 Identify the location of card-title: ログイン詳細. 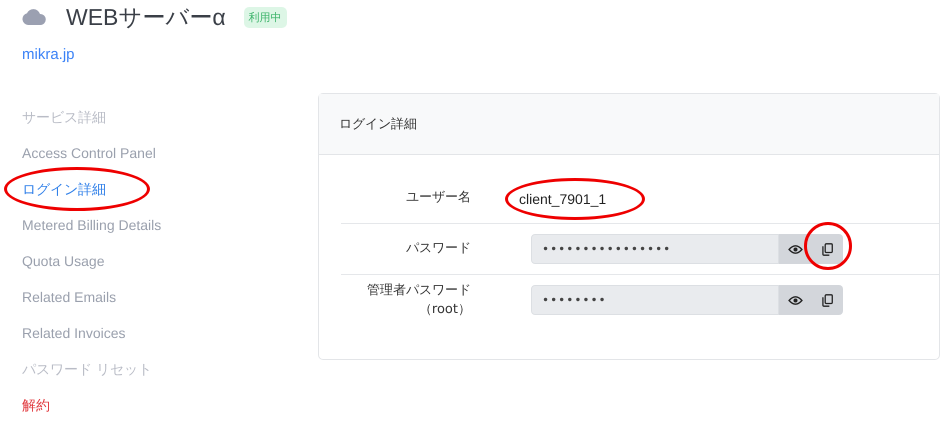
(378, 124).